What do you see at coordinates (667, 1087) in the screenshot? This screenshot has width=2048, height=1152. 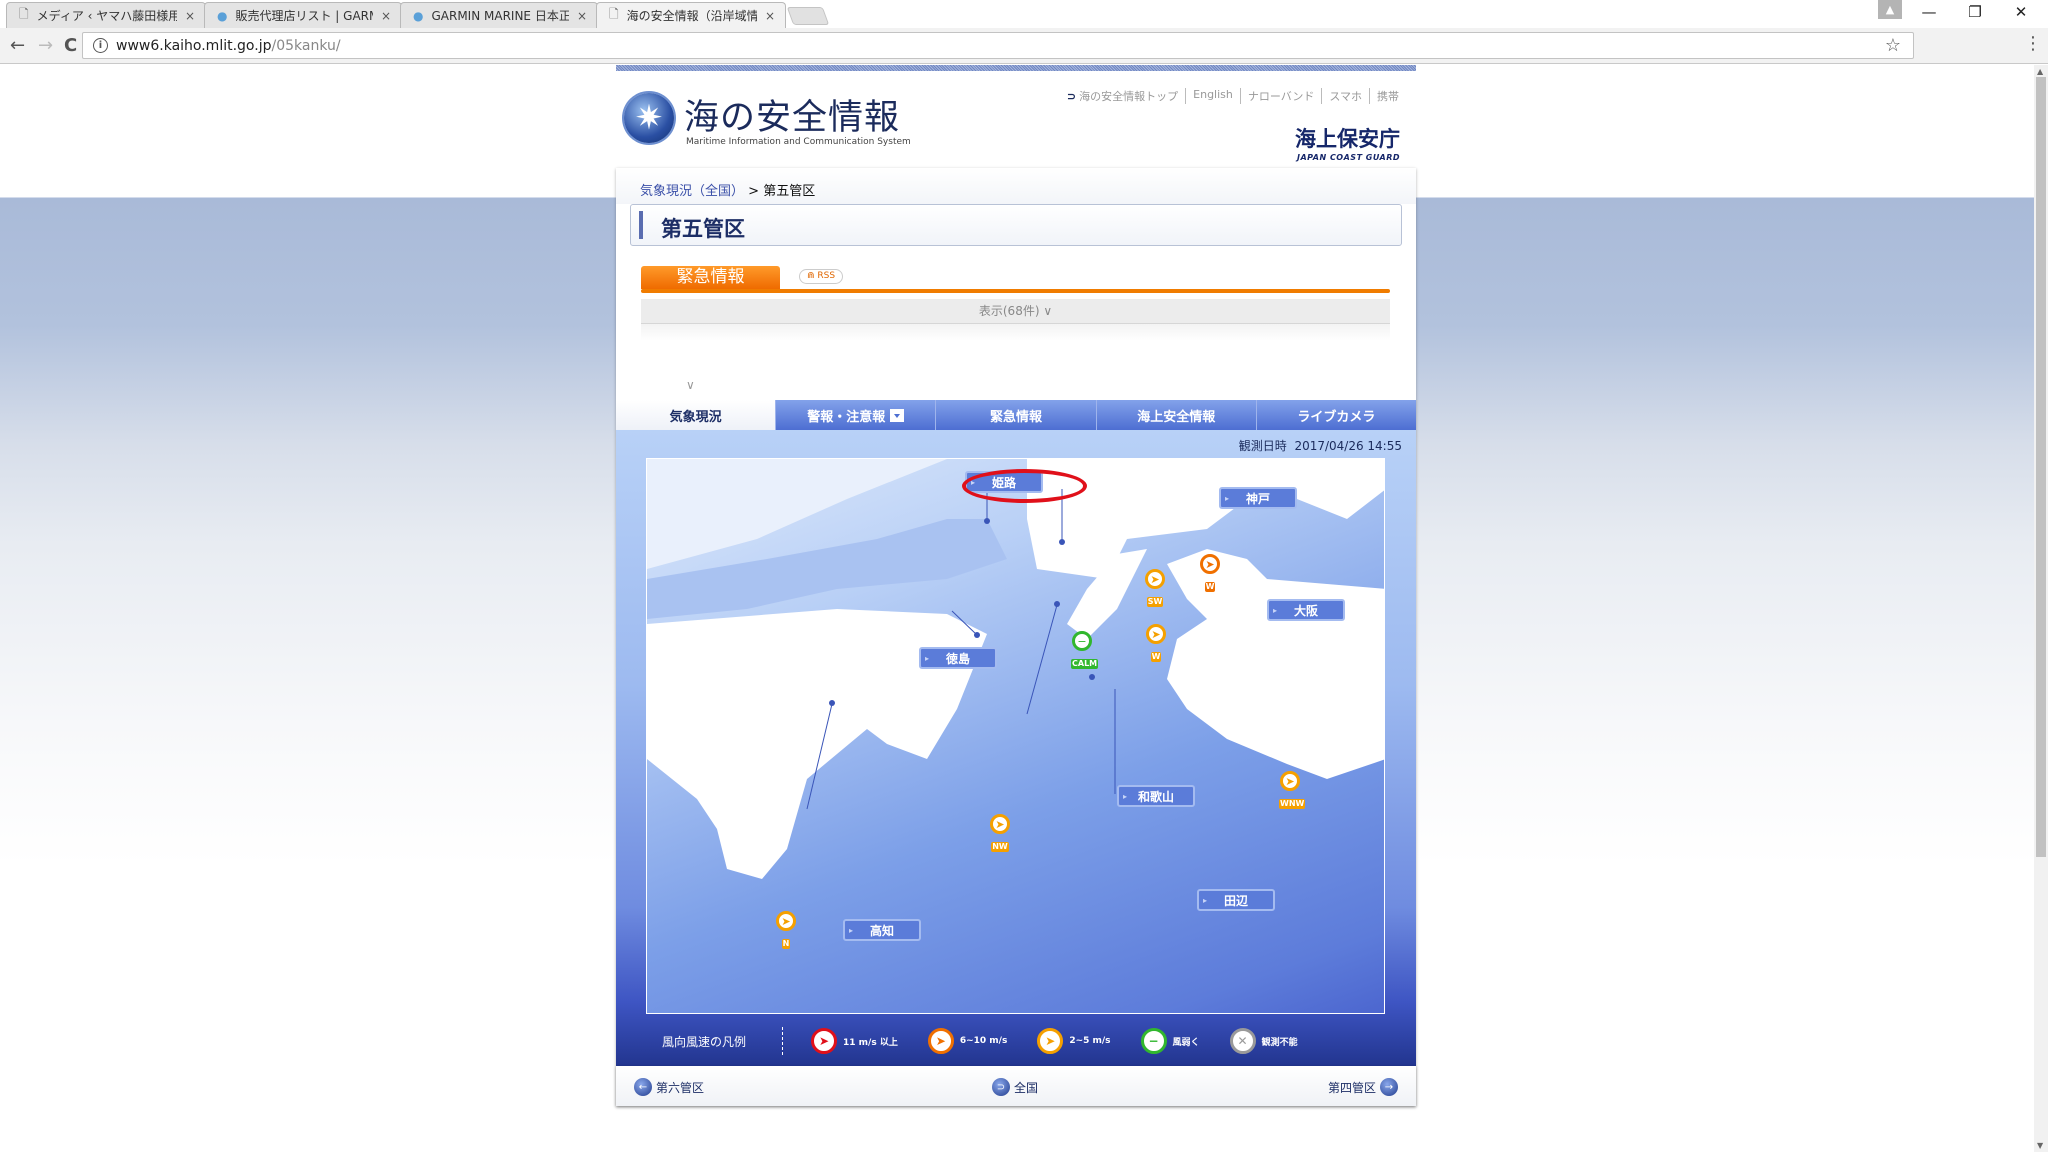 I see `prev-district-link: ← 第六管区` at bounding box center [667, 1087].